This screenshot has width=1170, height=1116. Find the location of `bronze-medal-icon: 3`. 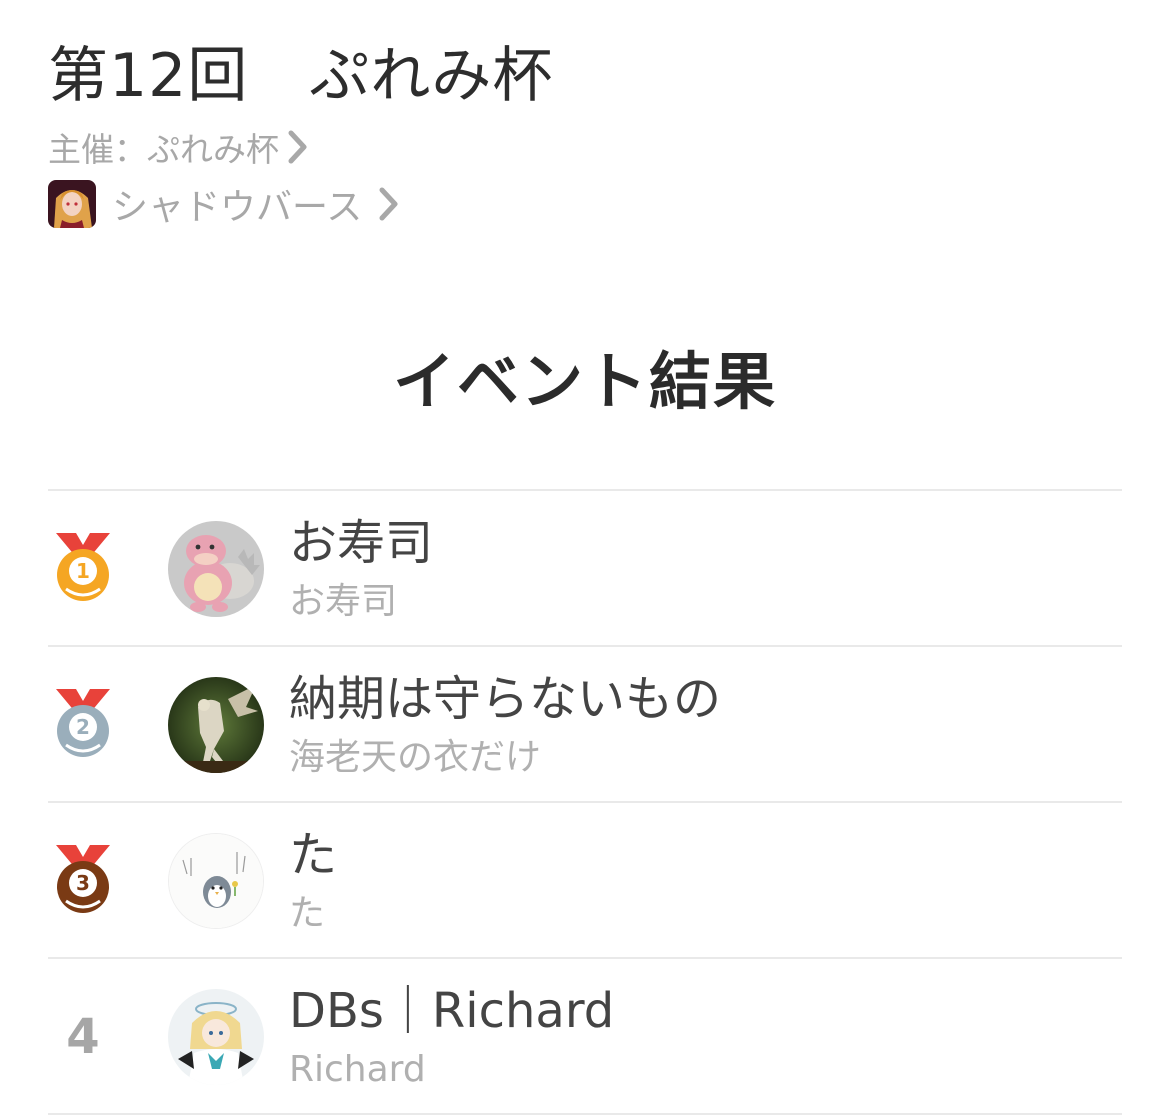

bronze-medal-icon: 3 is located at coordinates (83, 881).